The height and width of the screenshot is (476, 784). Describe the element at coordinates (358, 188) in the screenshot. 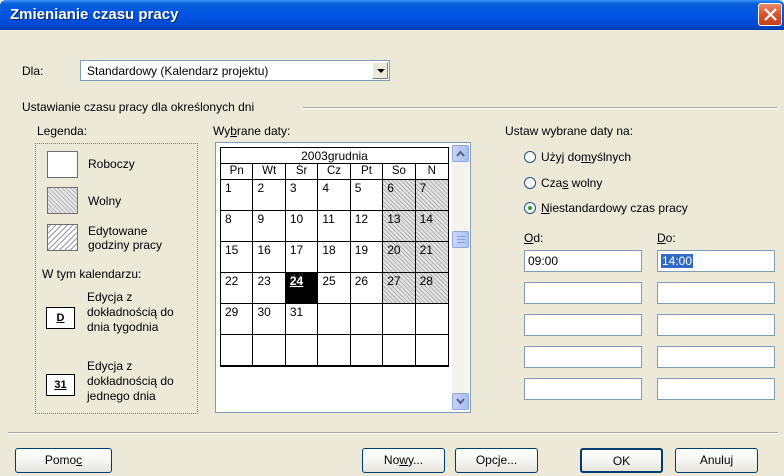

I see `calendar-day-number: 5` at that location.